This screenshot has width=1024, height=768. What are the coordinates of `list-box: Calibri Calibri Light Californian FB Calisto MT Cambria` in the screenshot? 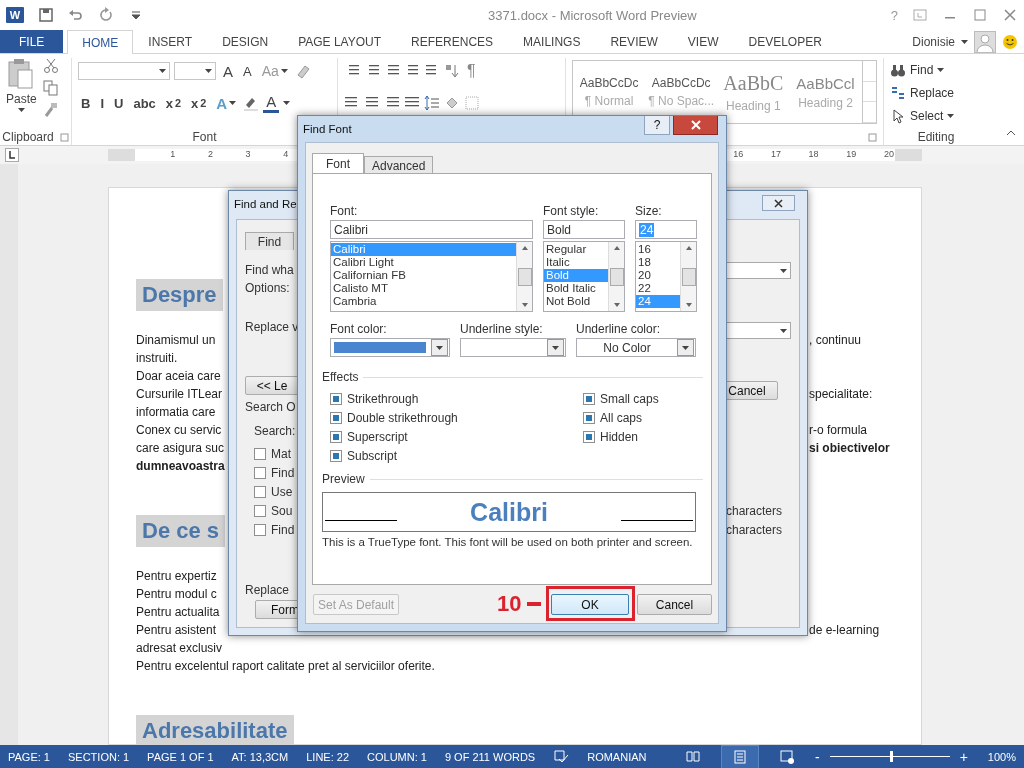 It's located at (431, 276).